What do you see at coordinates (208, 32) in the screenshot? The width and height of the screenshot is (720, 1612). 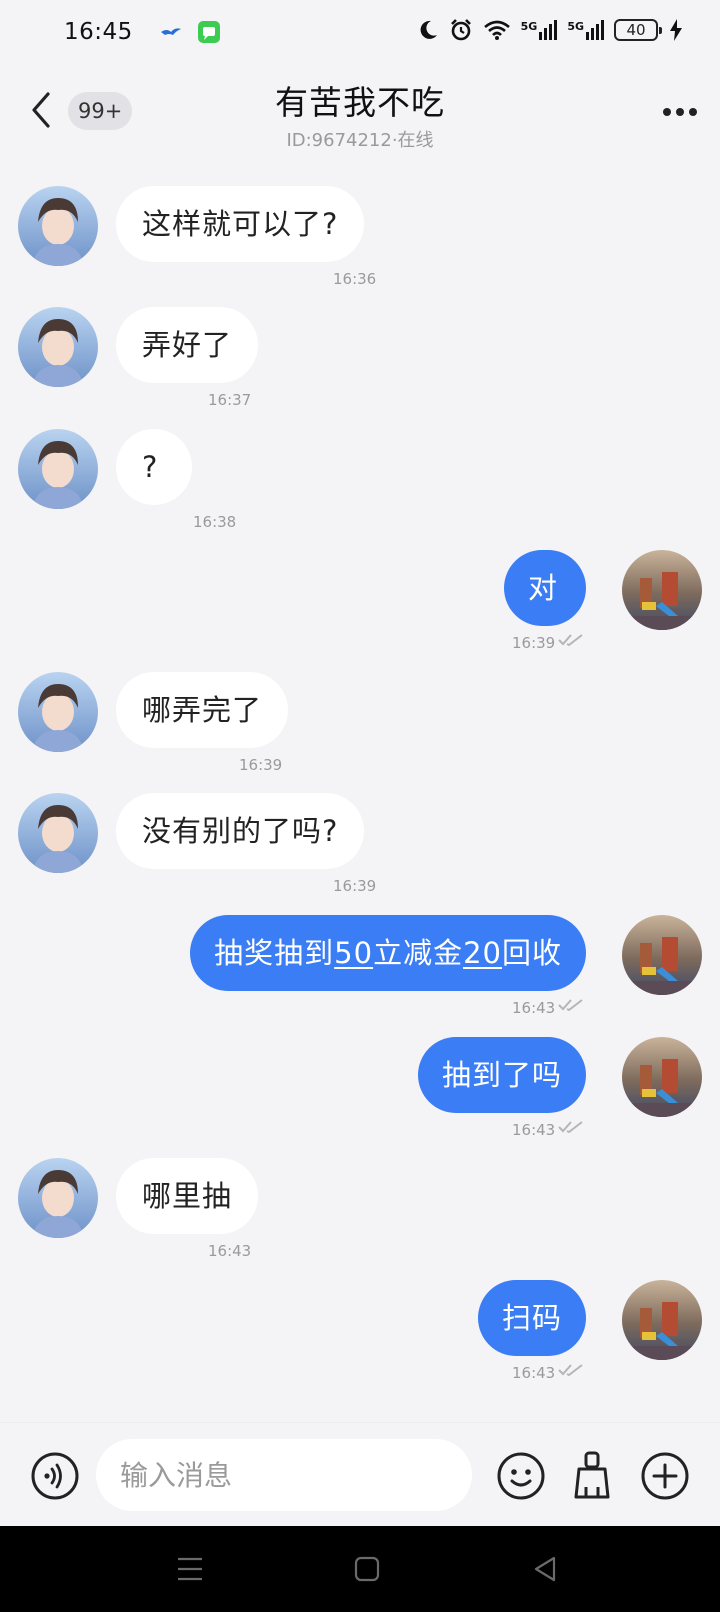 I see `message-app-icon` at bounding box center [208, 32].